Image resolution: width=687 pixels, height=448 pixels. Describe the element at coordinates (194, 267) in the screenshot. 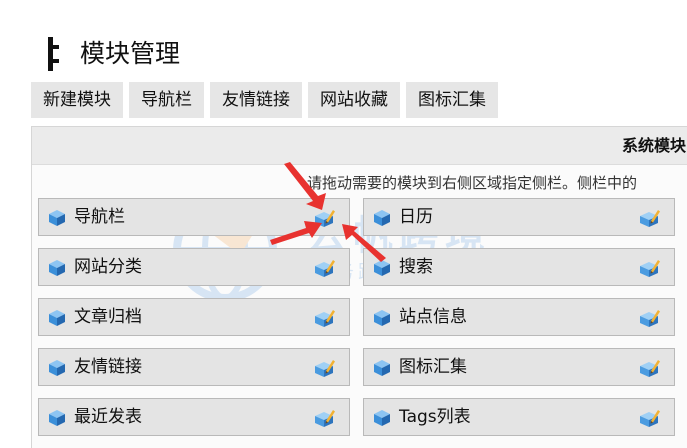

I see `module-site-categories: 网站分类` at that location.